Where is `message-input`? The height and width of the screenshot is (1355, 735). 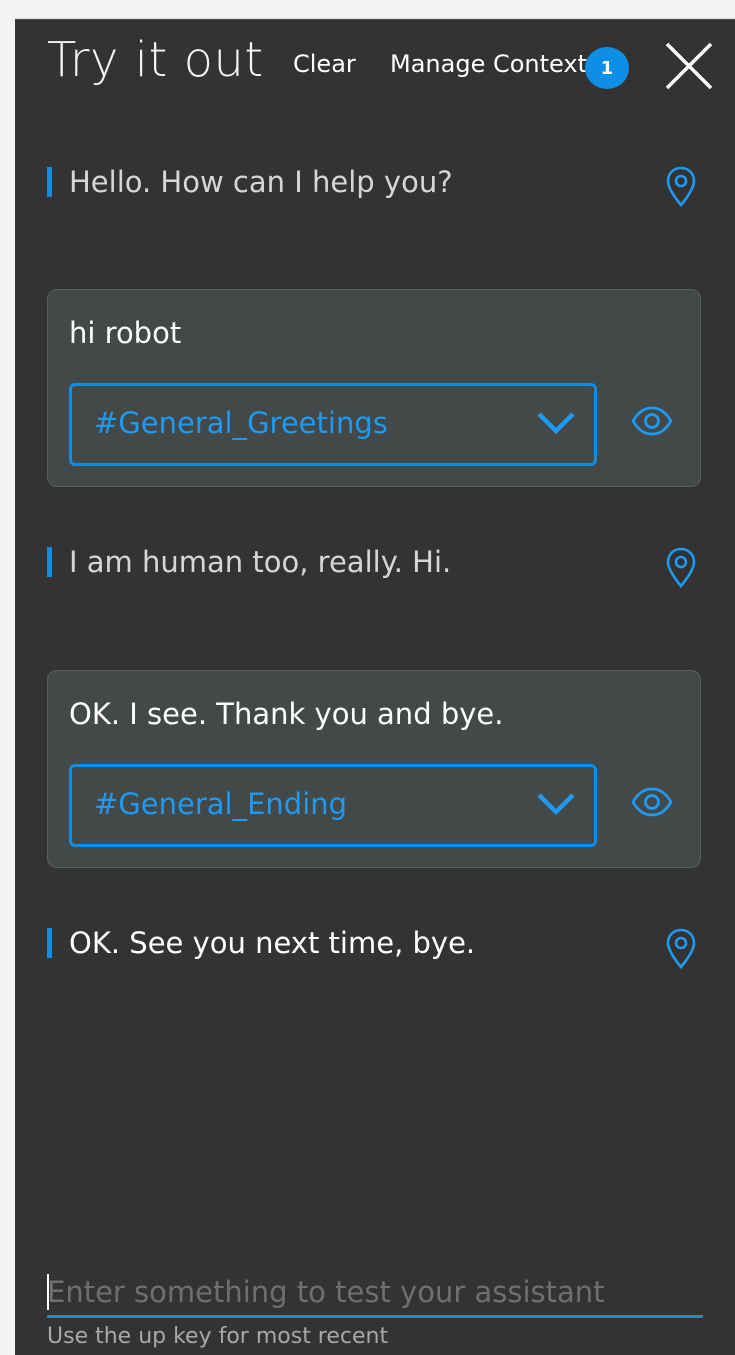 message-input is located at coordinates (375, 1292).